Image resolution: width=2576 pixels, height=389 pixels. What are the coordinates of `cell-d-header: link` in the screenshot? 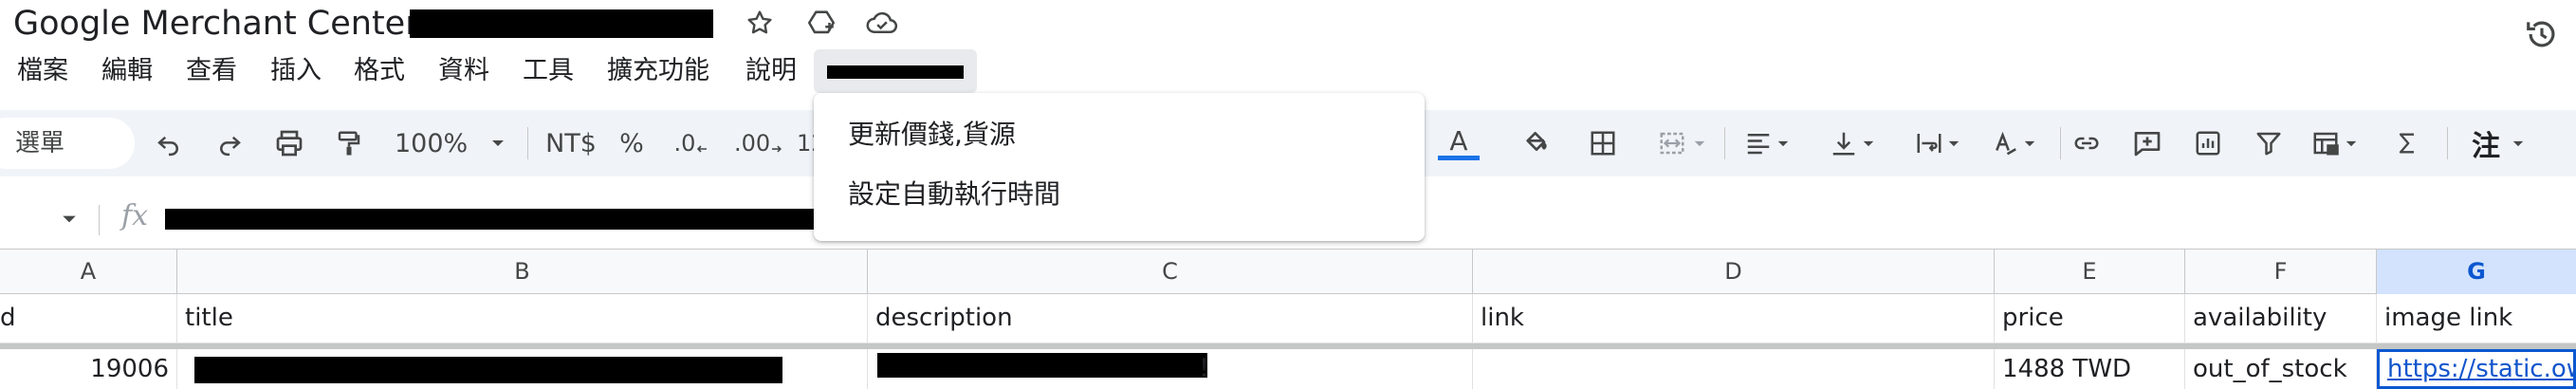 It's located at (1734, 318).